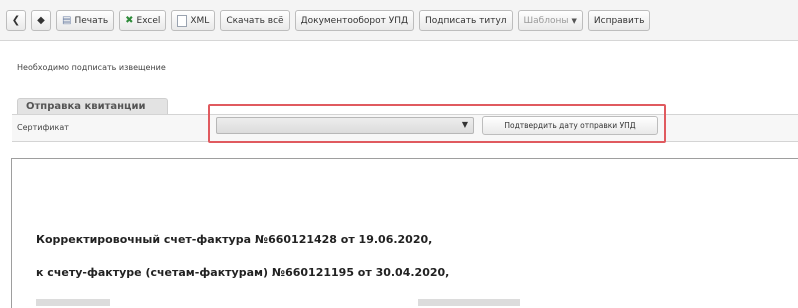 The width and height of the screenshot is (798, 308). What do you see at coordinates (67, 20) in the screenshot?
I see `printer-icon: ▤` at bounding box center [67, 20].